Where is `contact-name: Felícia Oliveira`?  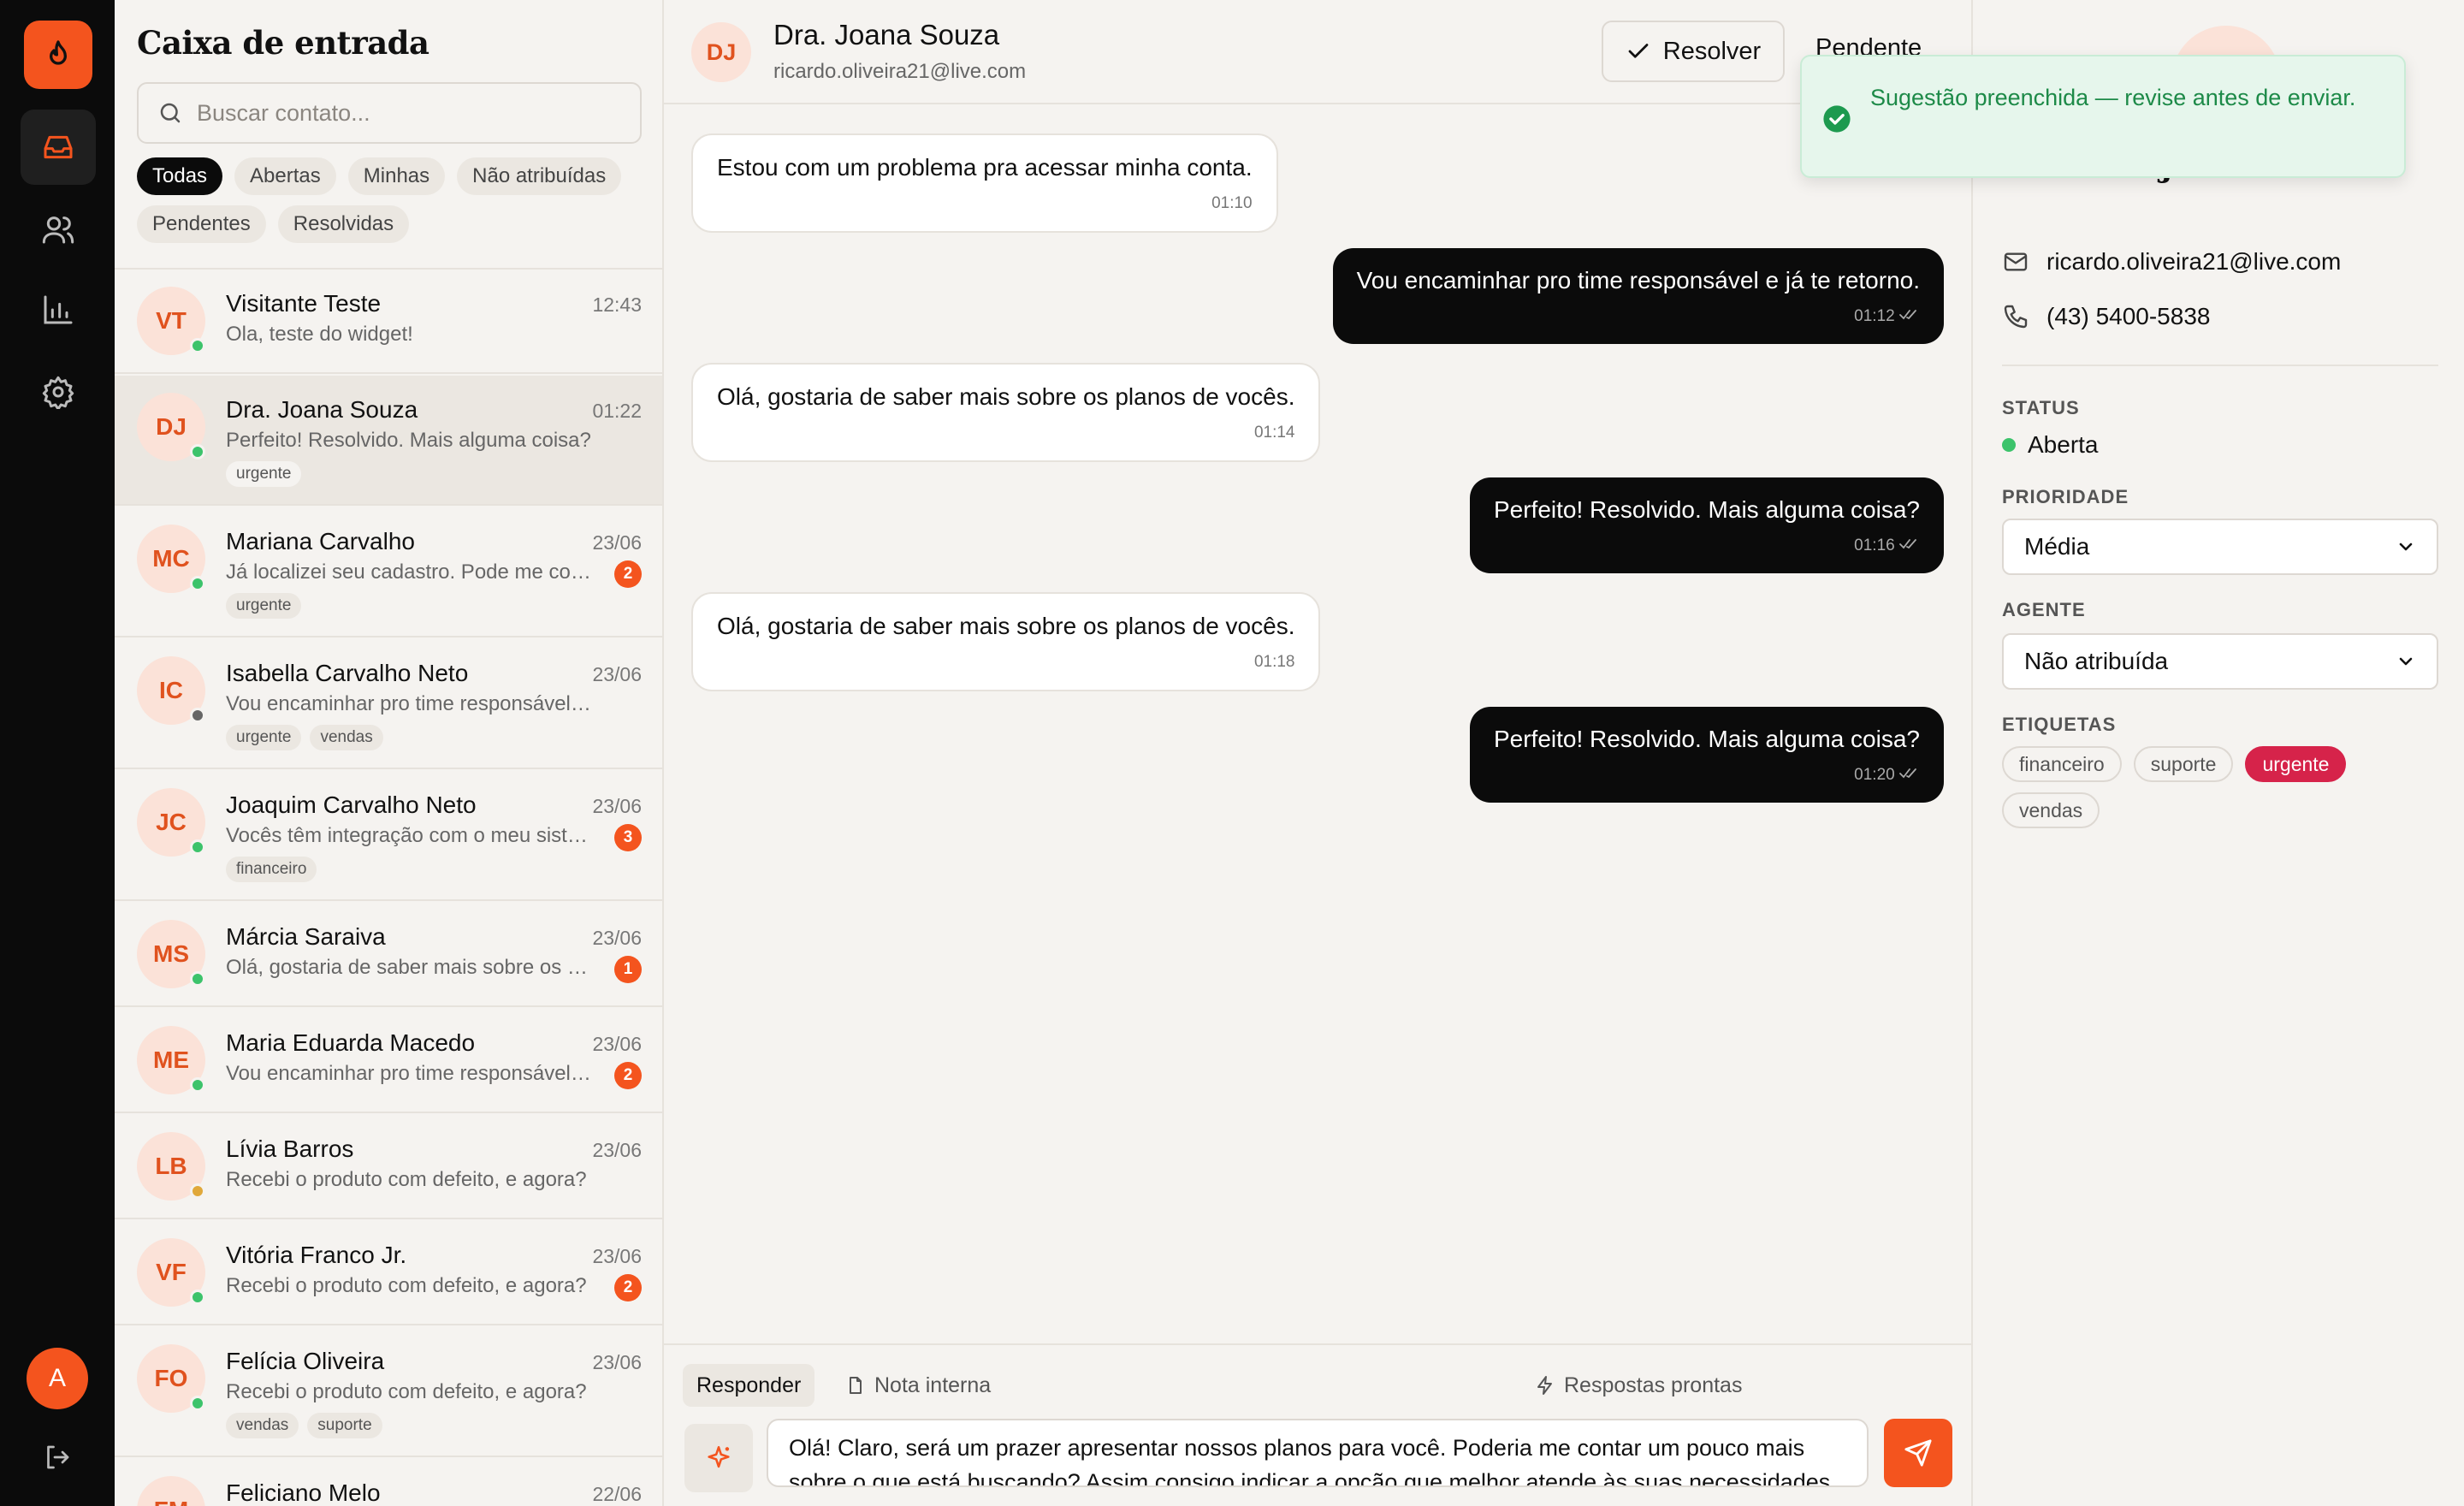
contact-name: Felícia Oliveira is located at coordinates (305, 1361).